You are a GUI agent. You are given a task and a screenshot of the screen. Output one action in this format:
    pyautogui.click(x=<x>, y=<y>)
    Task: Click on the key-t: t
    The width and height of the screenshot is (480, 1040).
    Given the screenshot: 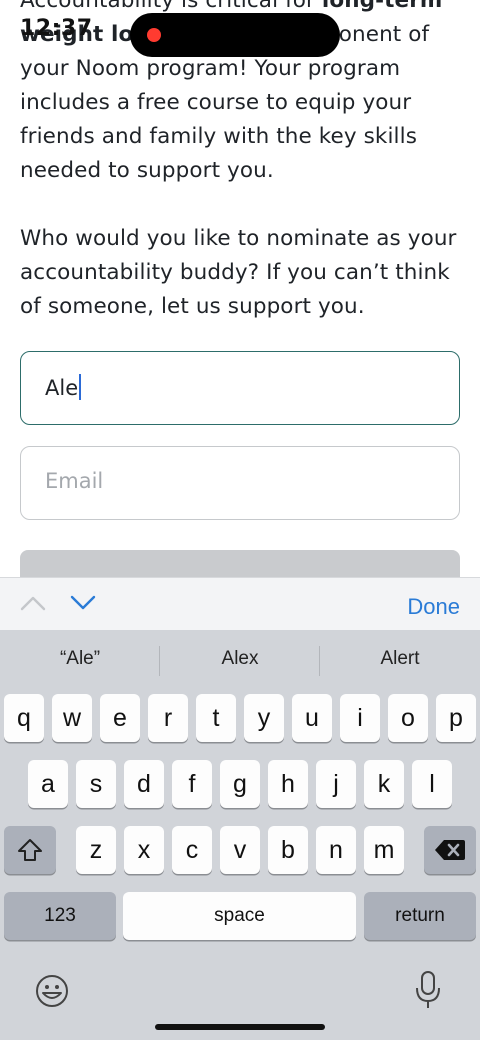 What is the action you would take?
    pyautogui.click(x=216, y=718)
    